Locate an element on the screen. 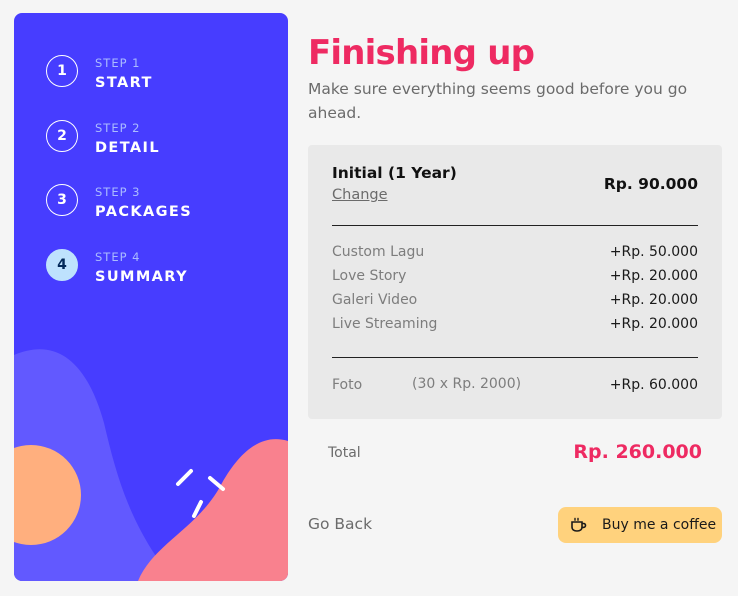  addon-name: Love Story is located at coordinates (369, 276).